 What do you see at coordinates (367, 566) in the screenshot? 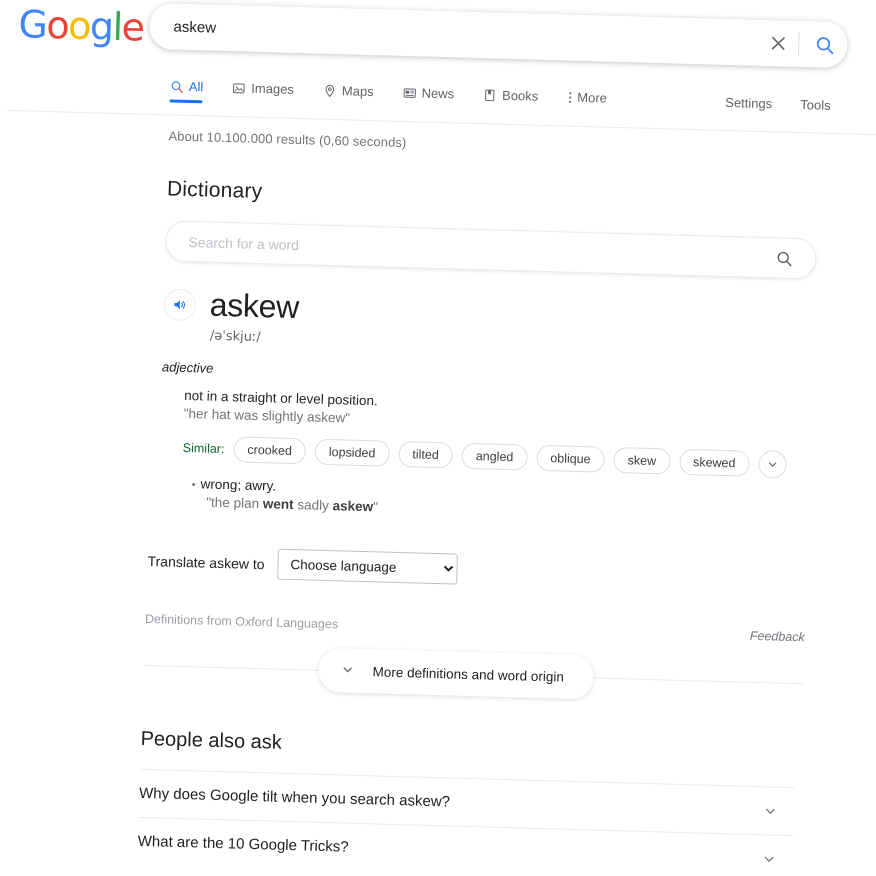
I see `language-select: Choose language` at bounding box center [367, 566].